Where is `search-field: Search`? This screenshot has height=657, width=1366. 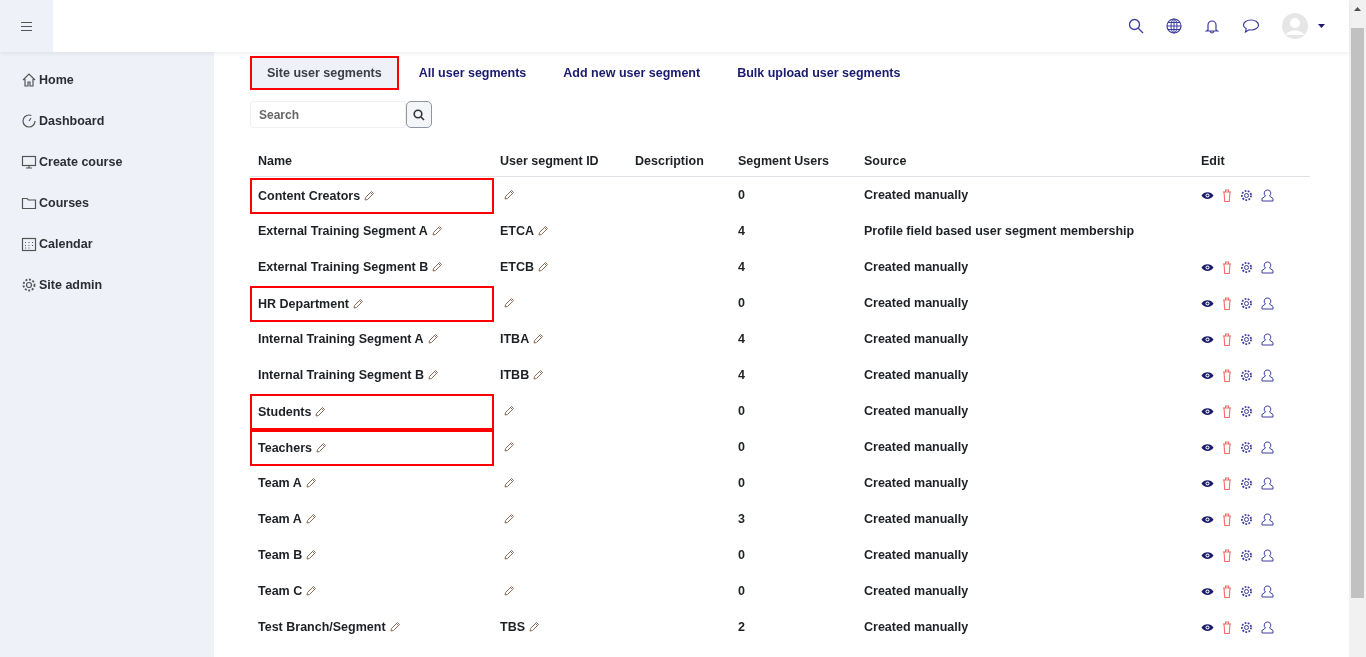 search-field: Search is located at coordinates (328, 114).